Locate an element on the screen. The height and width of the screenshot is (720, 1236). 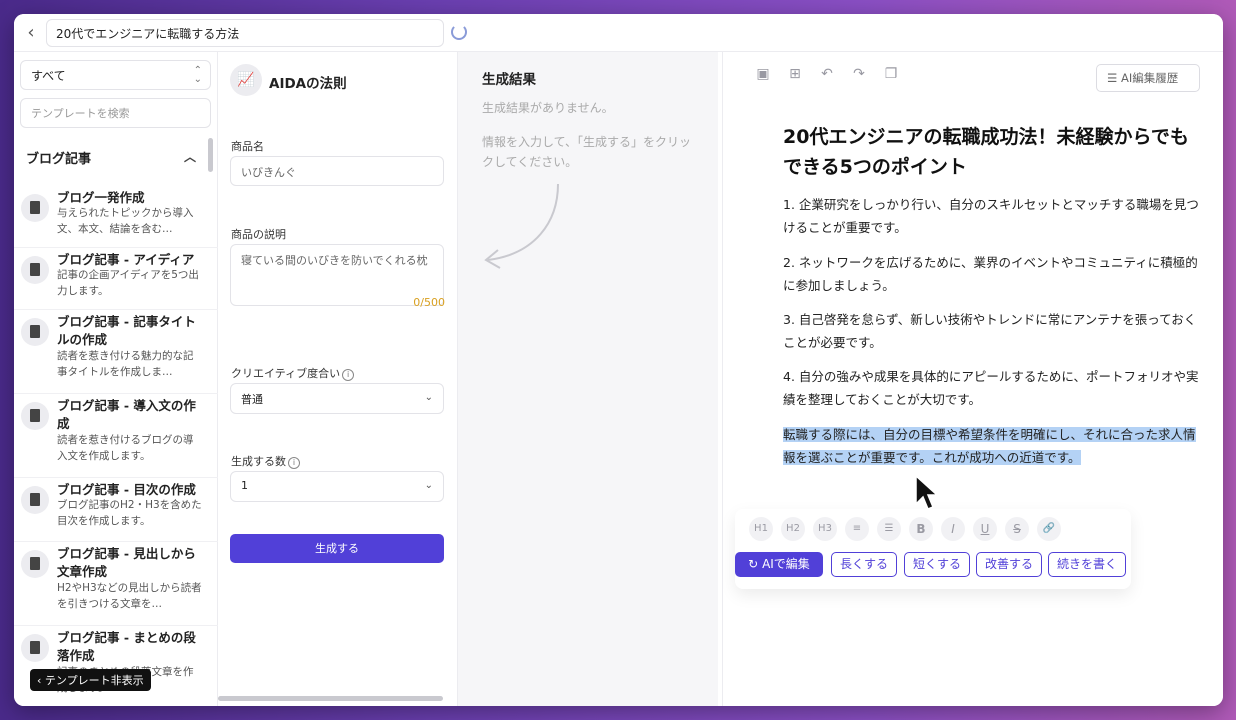
product-name-label: 商品名 is located at coordinates (247, 146).